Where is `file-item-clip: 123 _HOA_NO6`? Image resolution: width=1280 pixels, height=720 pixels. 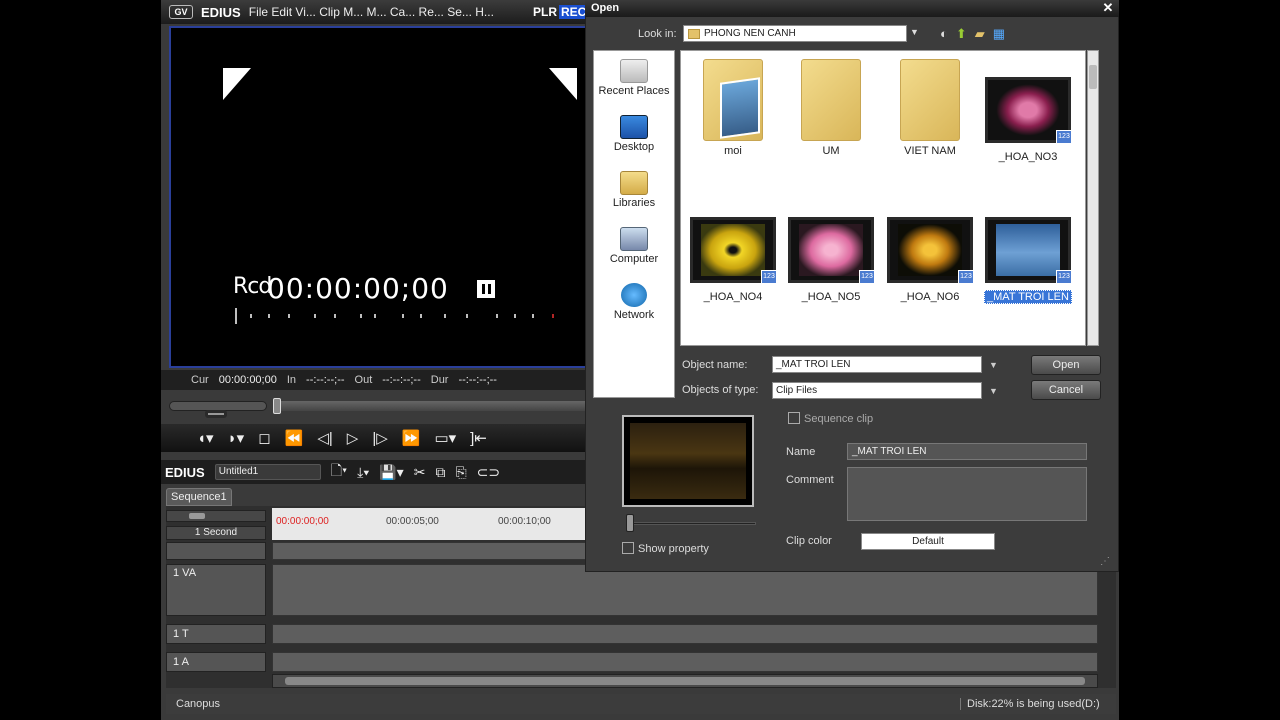 file-item-clip: 123 _HOA_NO6 is located at coordinates (930, 256).